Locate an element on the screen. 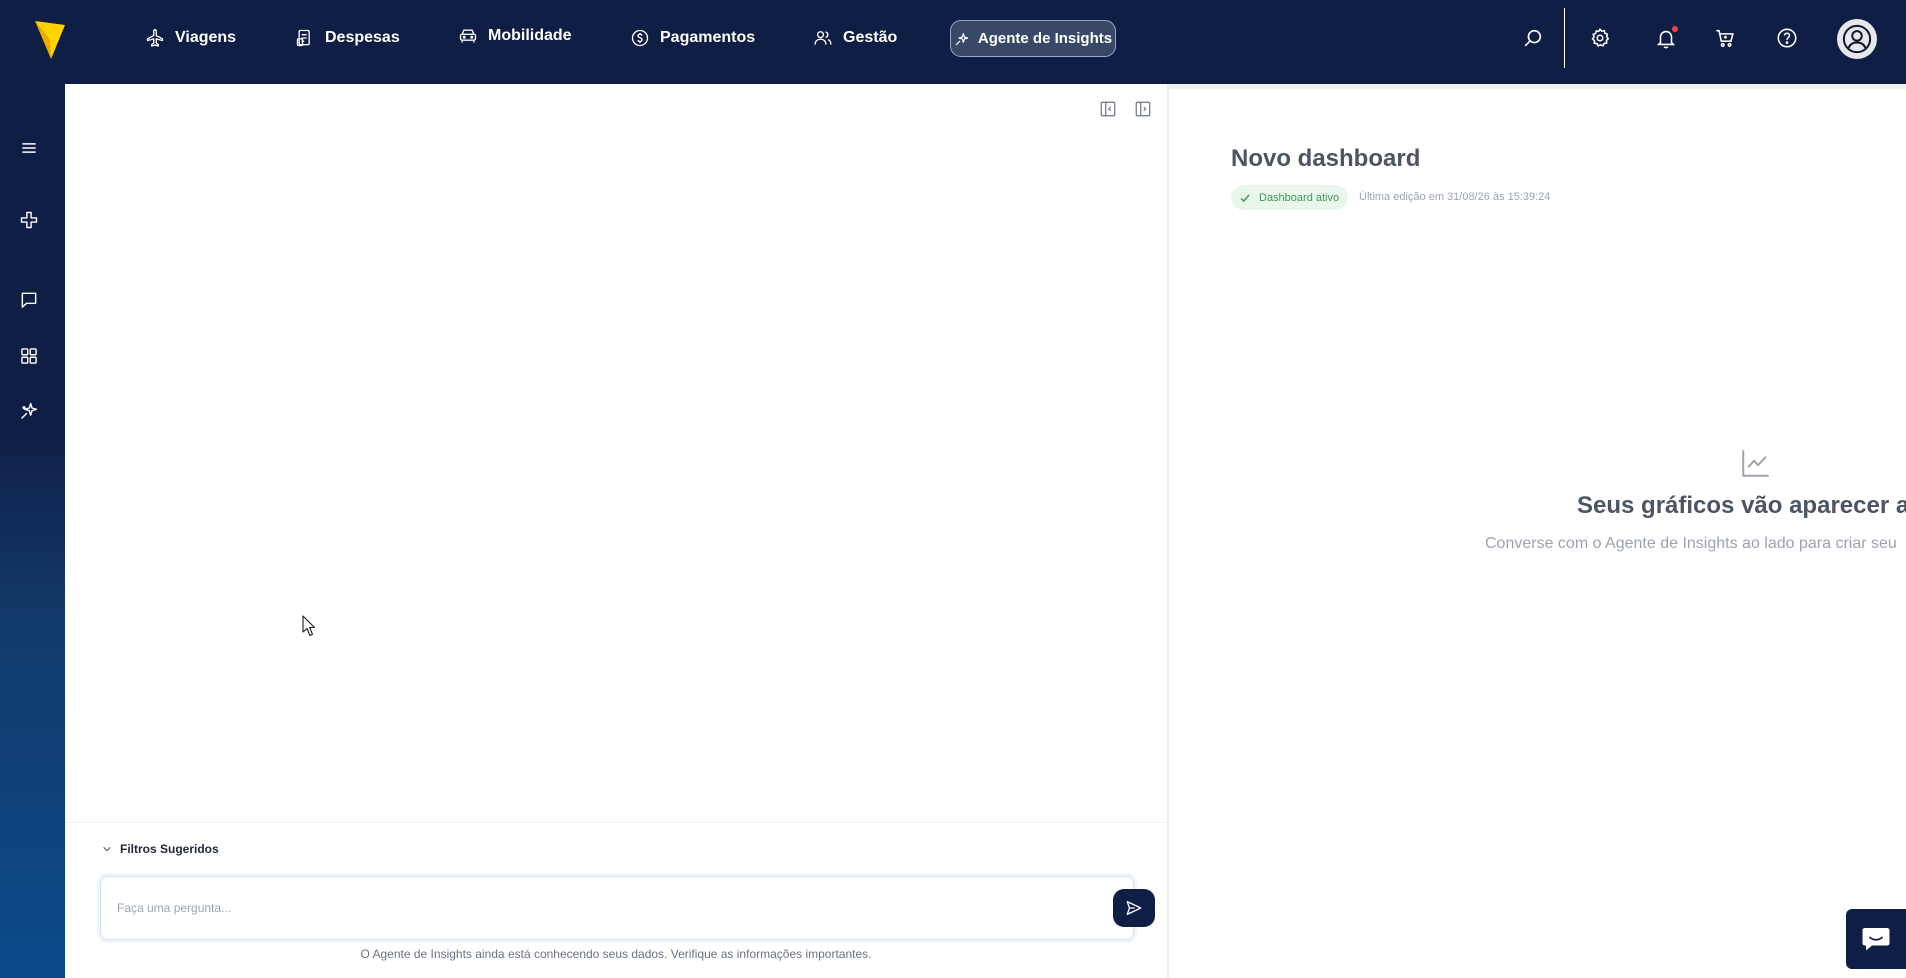 The image size is (1906, 978). dashboards-button is located at coordinates (29, 356).